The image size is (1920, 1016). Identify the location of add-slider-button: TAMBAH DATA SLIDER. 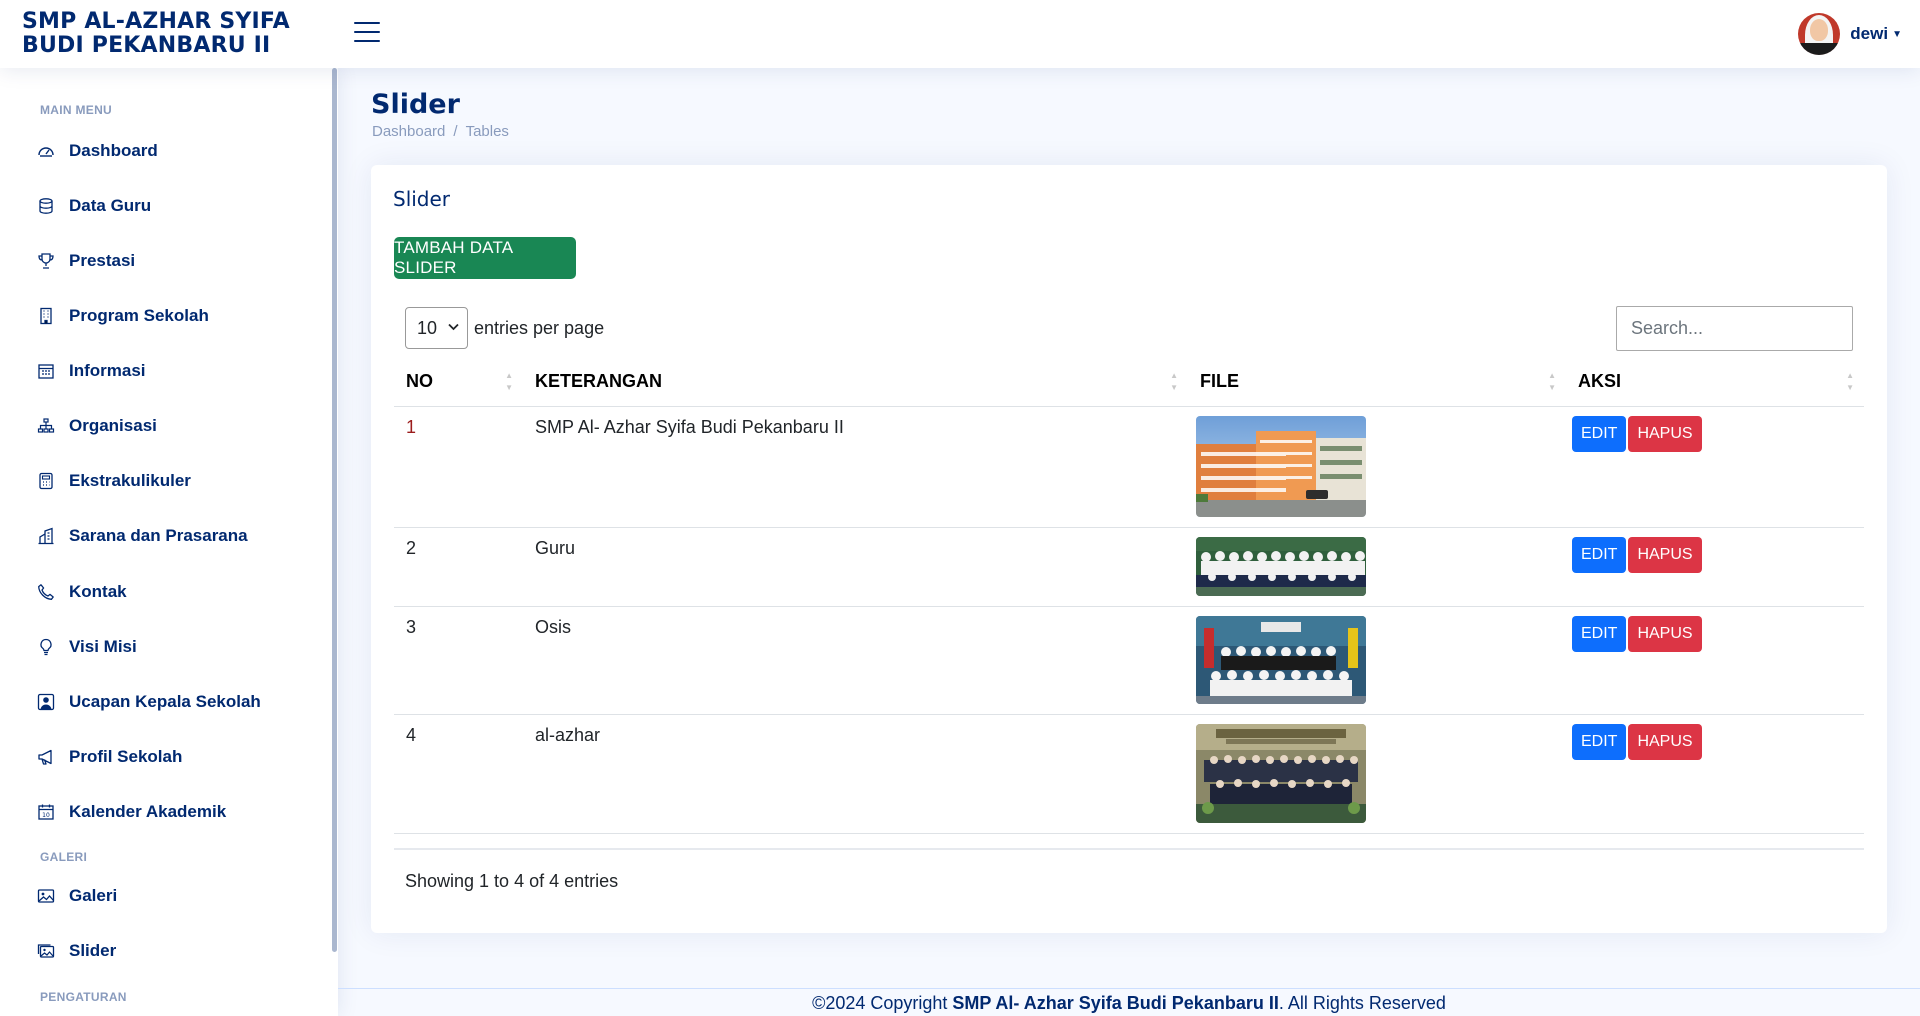
(485, 258).